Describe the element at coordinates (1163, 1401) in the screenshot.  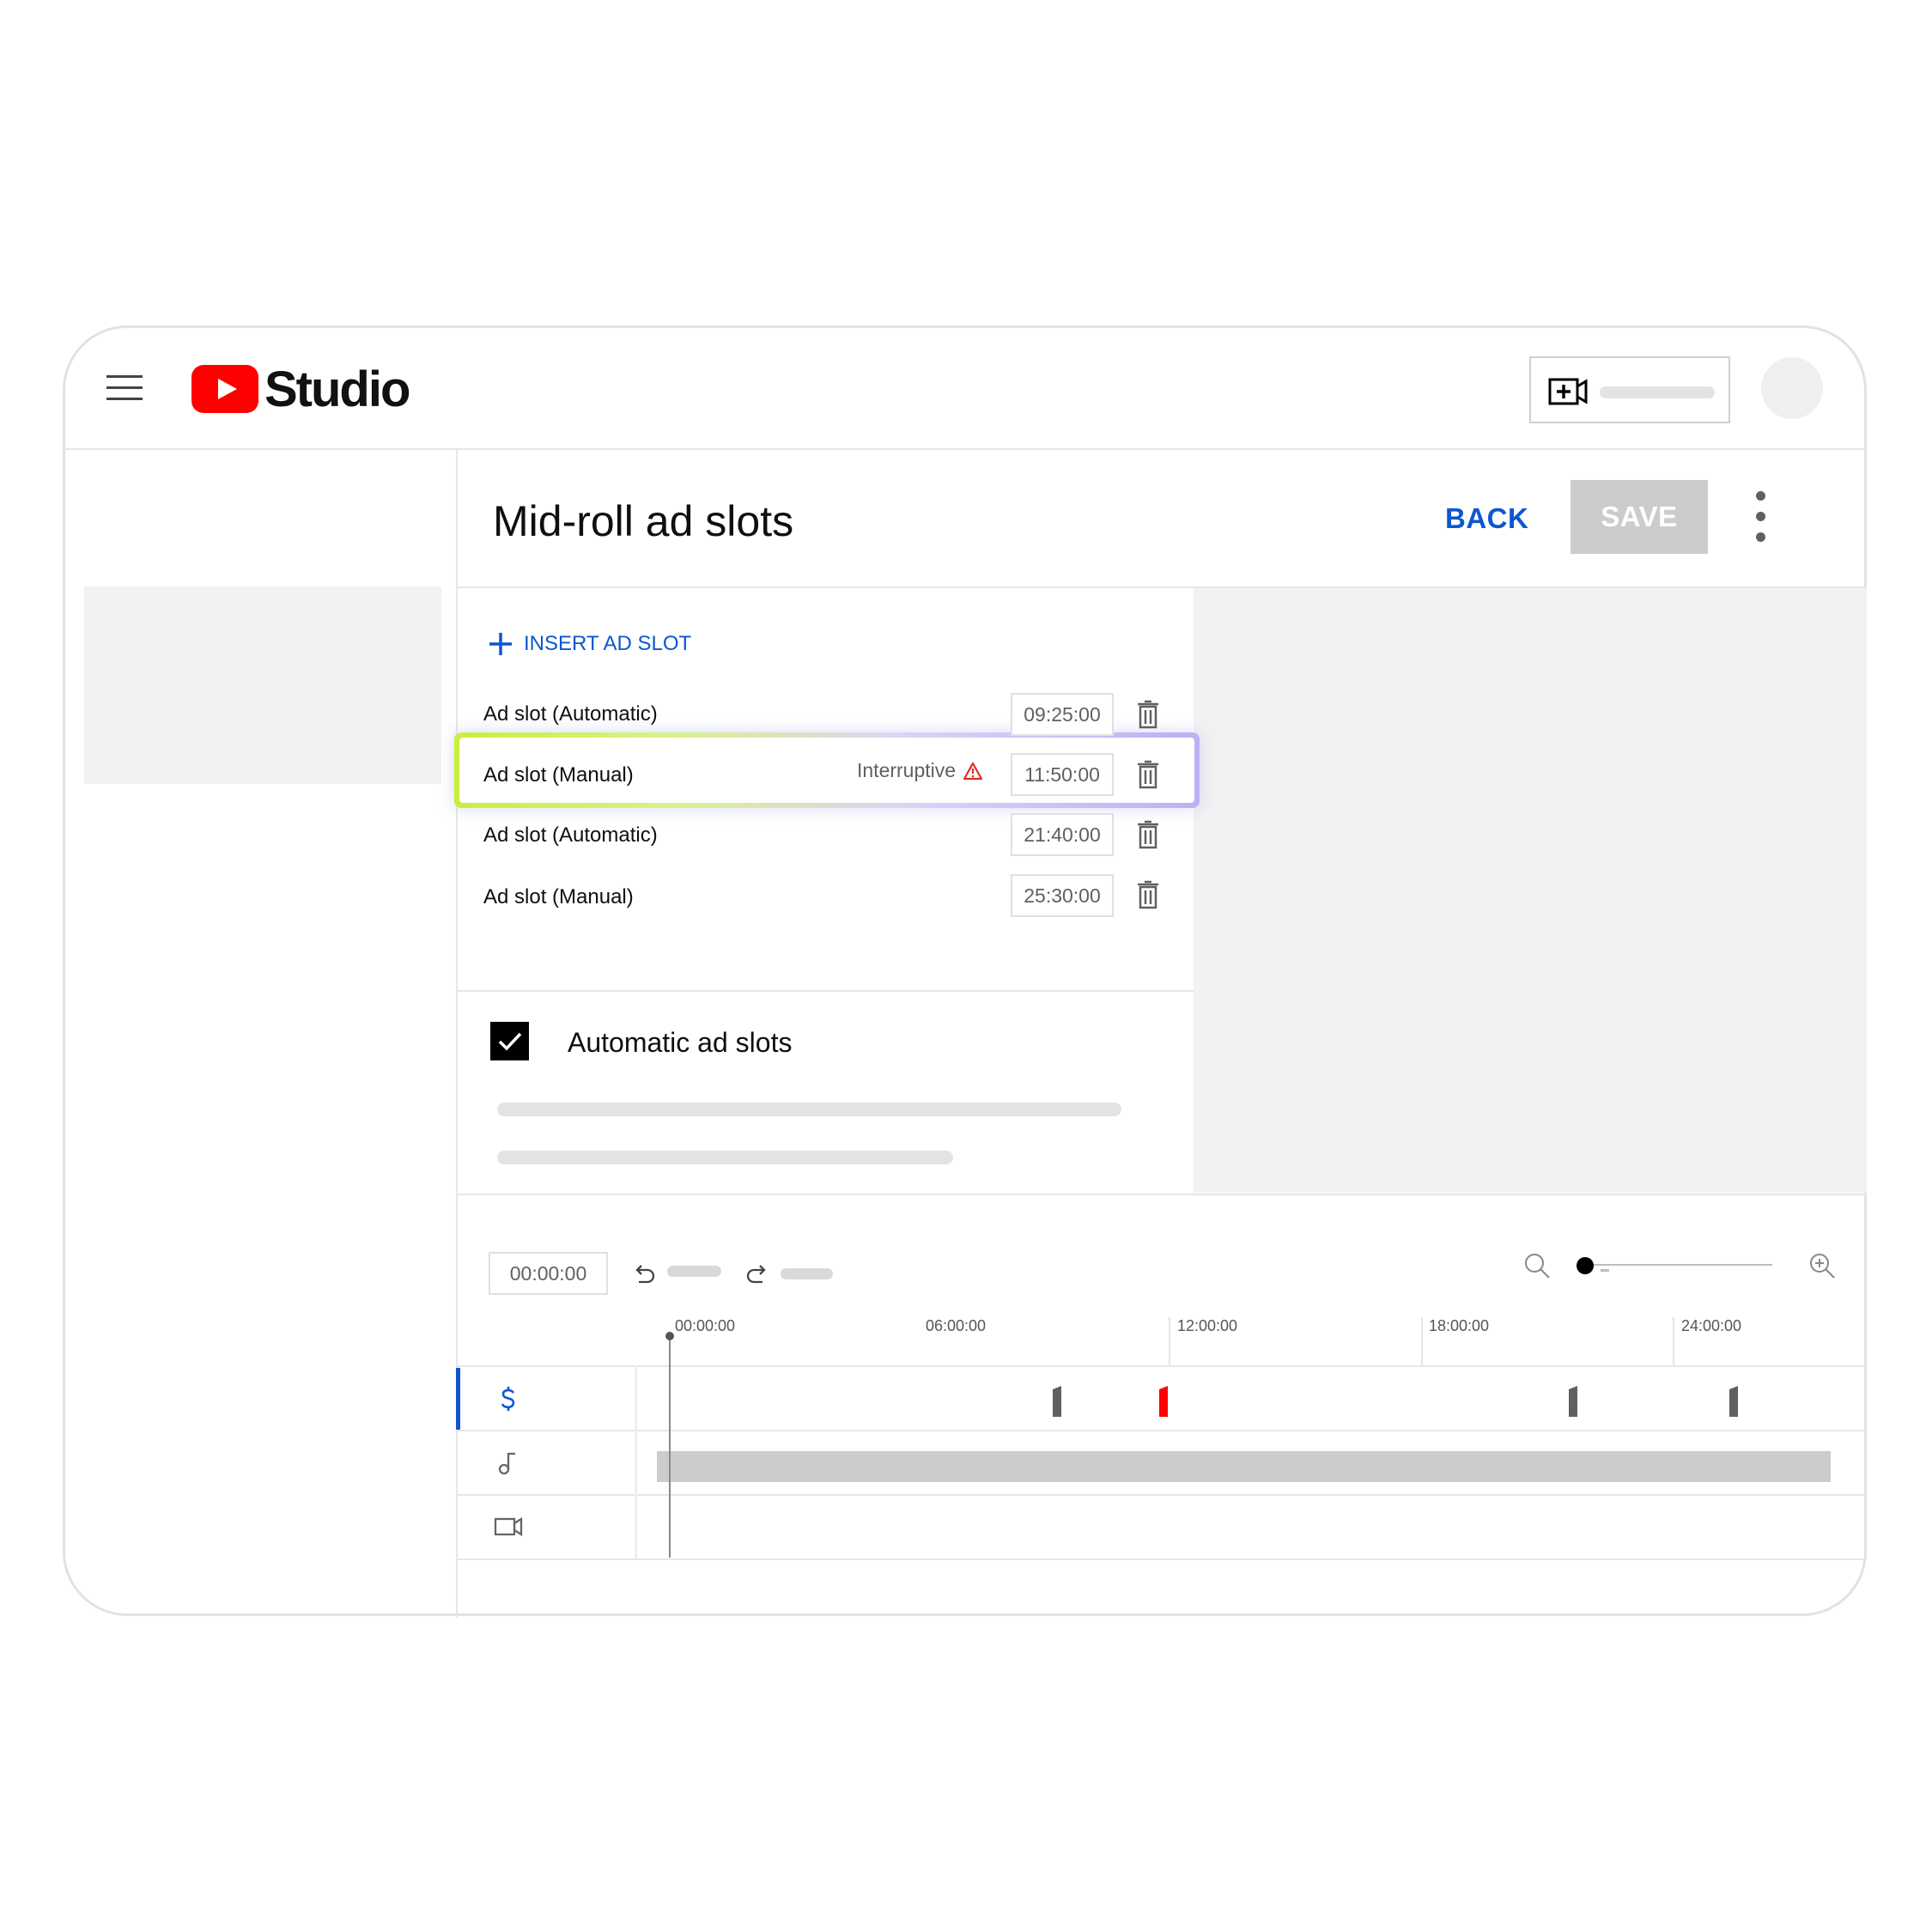
I see `ad-slot-marker-warning` at that location.